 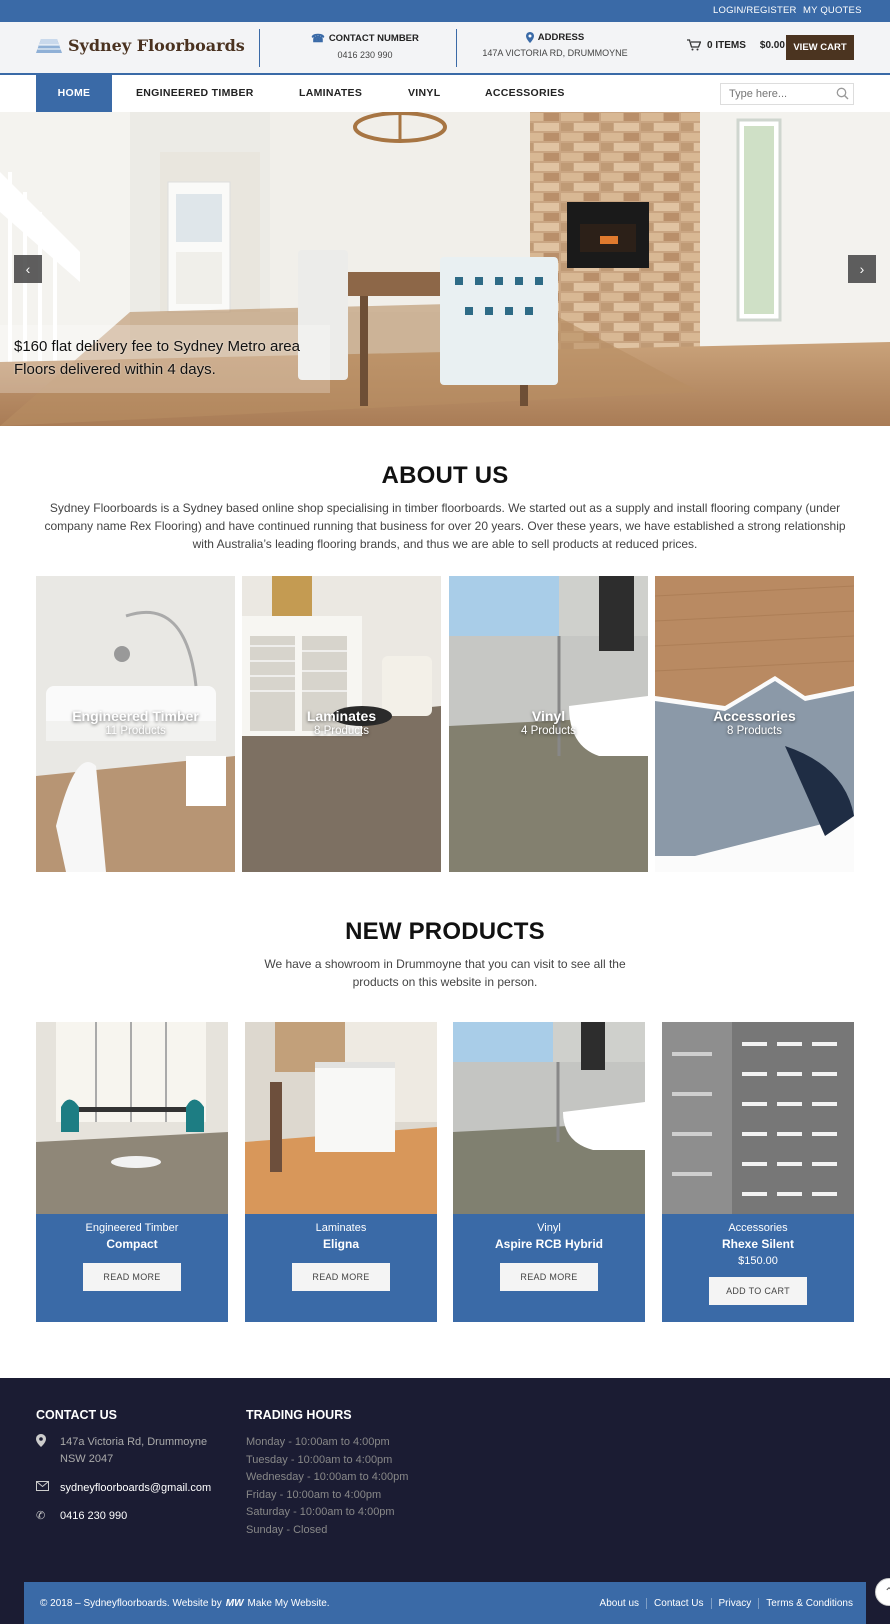 What do you see at coordinates (619, 1603) in the screenshot?
I see `footer-link-about: About us` at bounding box center [619, 1603].